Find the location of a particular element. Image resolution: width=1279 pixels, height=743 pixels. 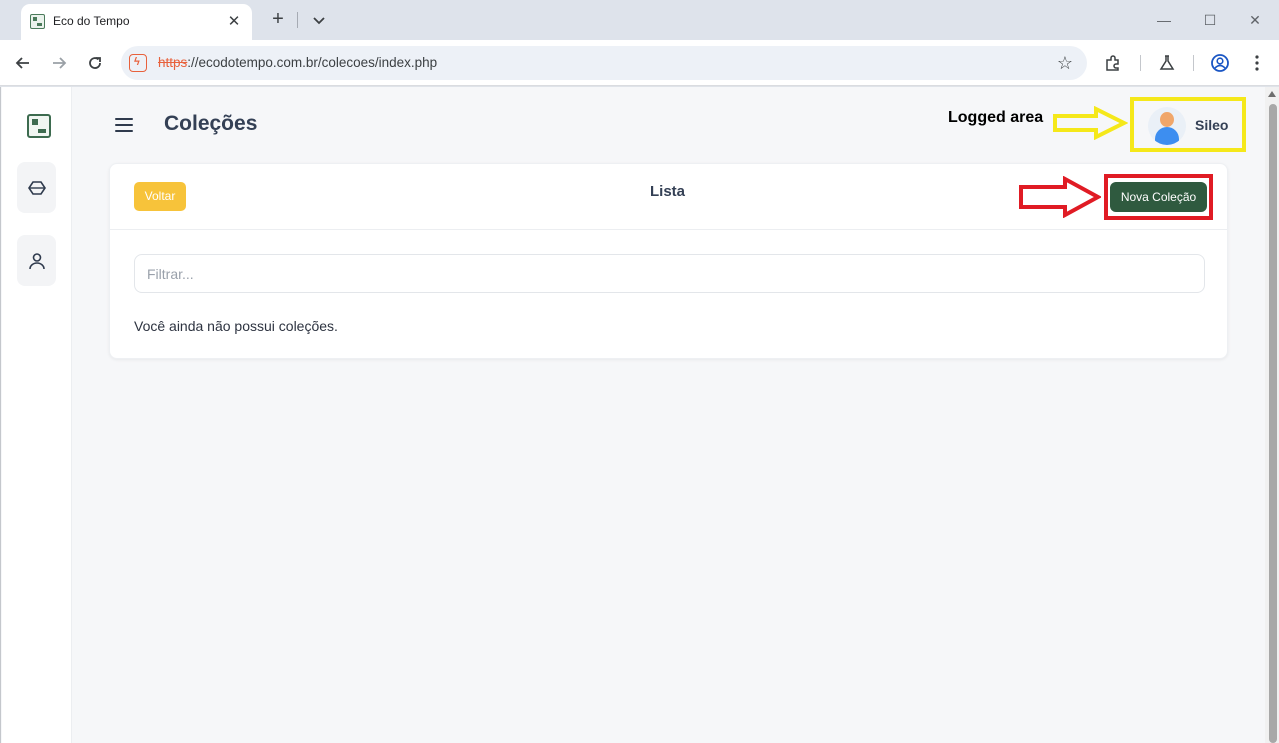

card-title: Lista is located at coordinates (668, 191).